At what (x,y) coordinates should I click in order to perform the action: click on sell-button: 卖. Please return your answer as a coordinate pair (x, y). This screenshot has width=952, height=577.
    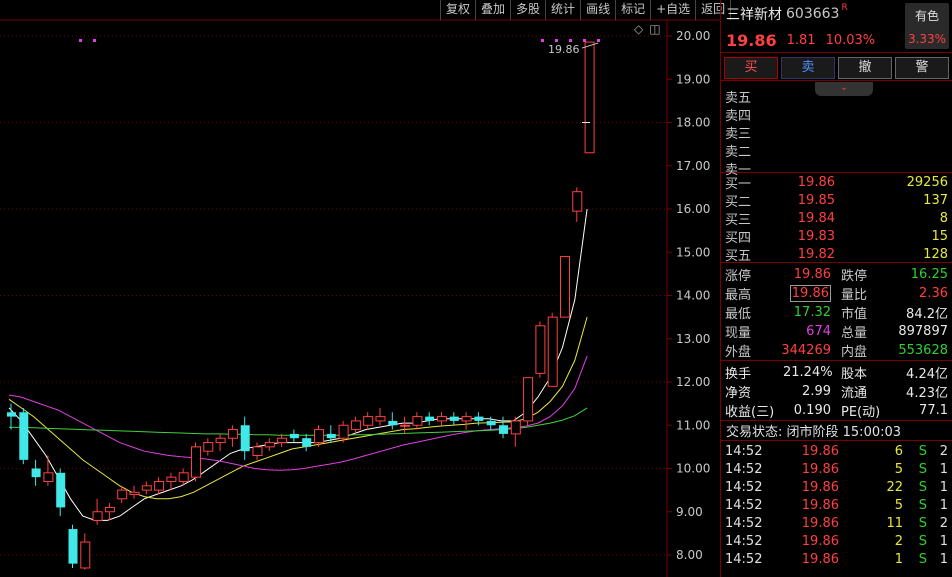
    Looking at the image, I should click on (808, 68).